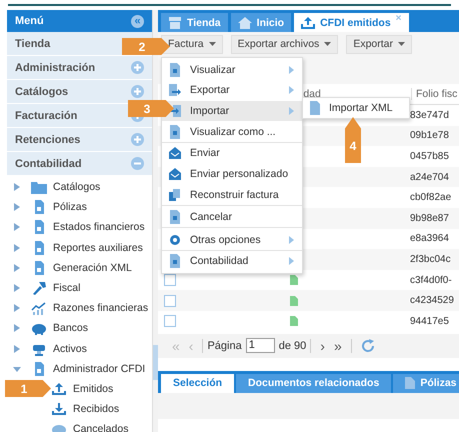 The image size is (459, 432). I want to click on sidebar-section: Retenciones, so click(79, 140).